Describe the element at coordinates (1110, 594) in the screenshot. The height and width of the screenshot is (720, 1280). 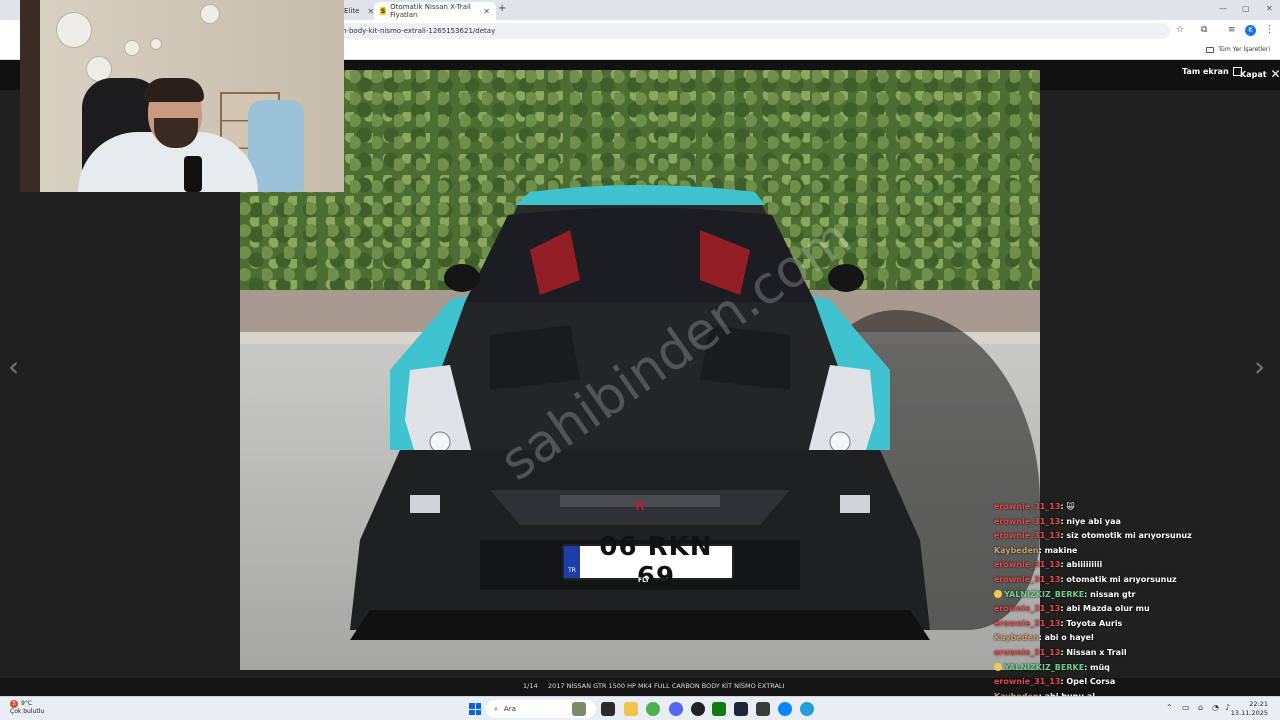
I see `chat-text: : nissan gtr` at that location.